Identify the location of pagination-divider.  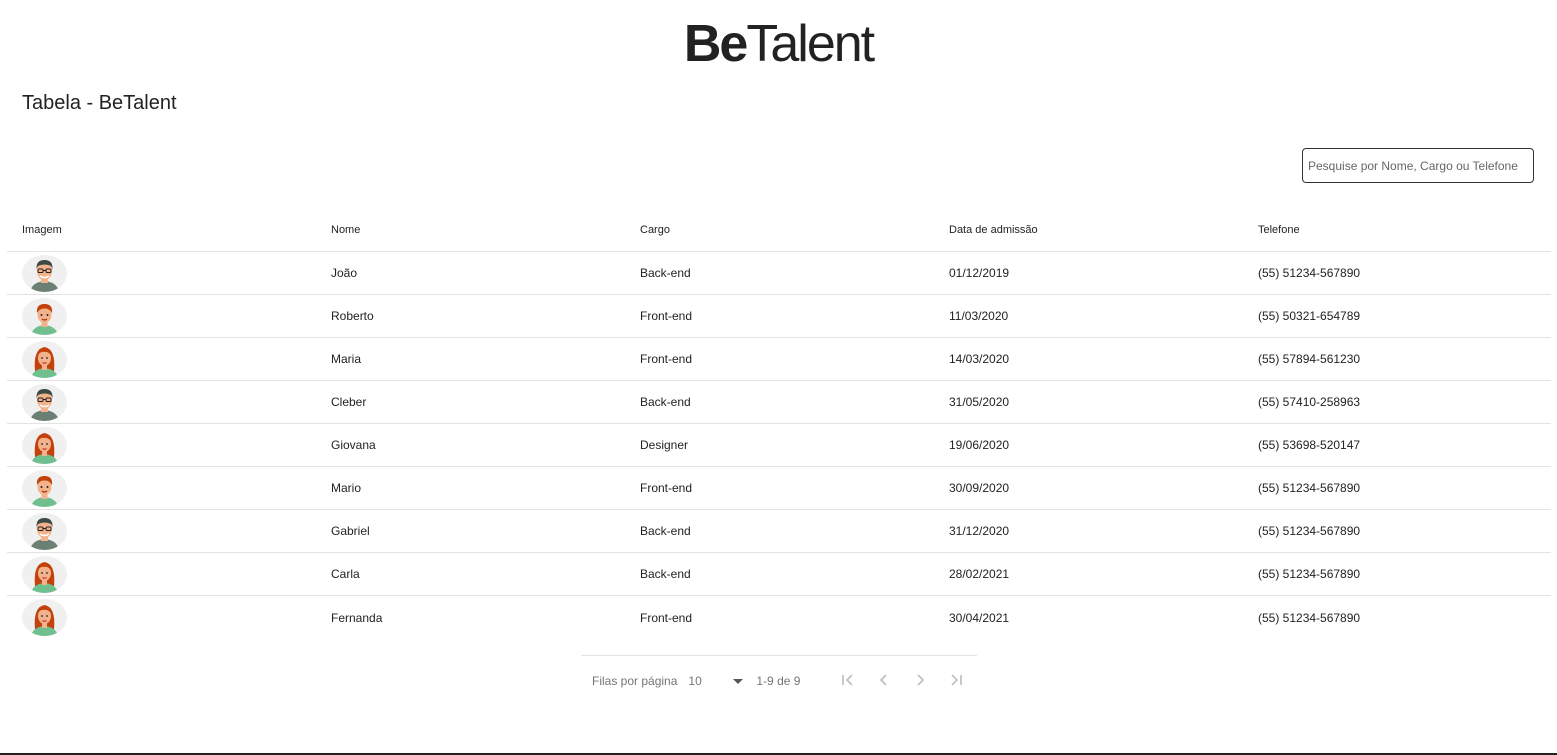
(779, 655).